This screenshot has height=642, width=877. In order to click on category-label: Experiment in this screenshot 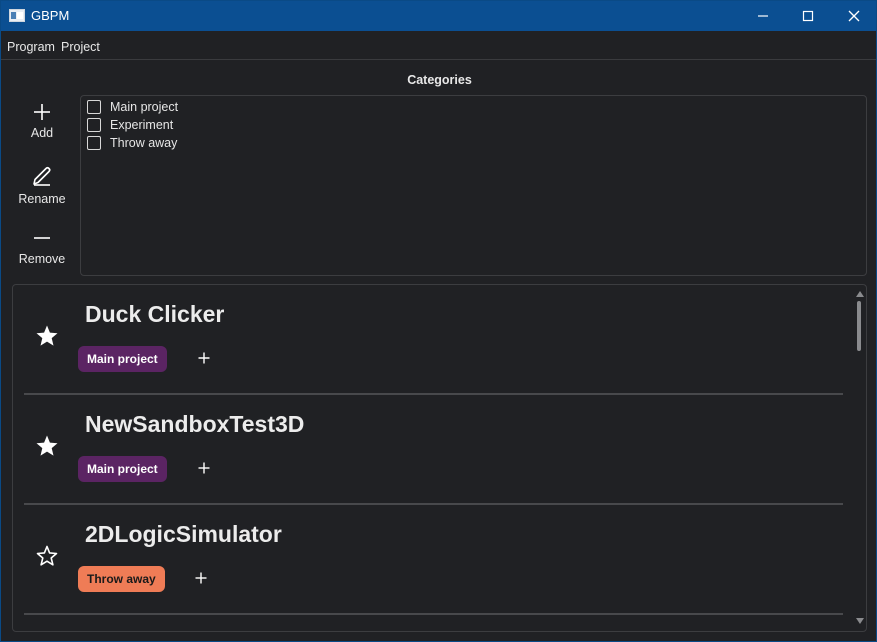, I will do `click(142, 125)`.